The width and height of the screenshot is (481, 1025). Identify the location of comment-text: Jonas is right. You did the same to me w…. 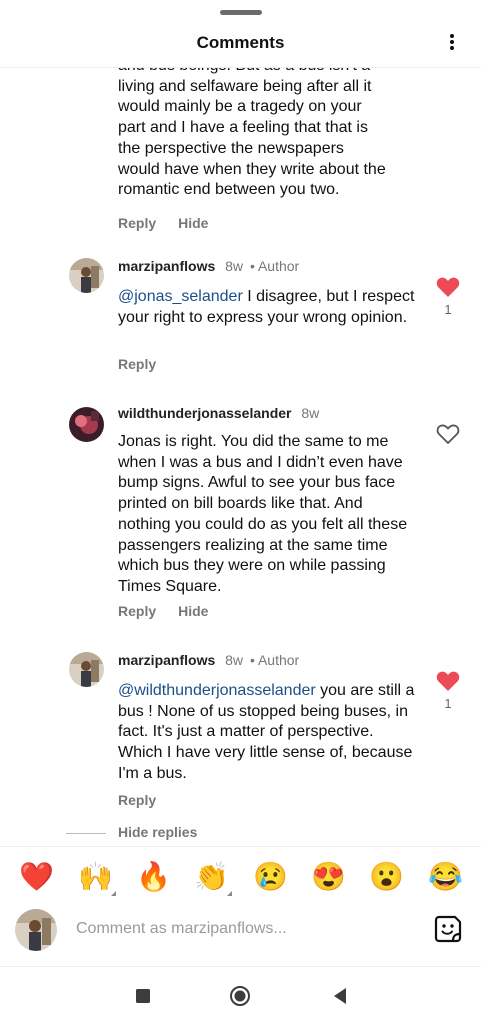
(268, 515).